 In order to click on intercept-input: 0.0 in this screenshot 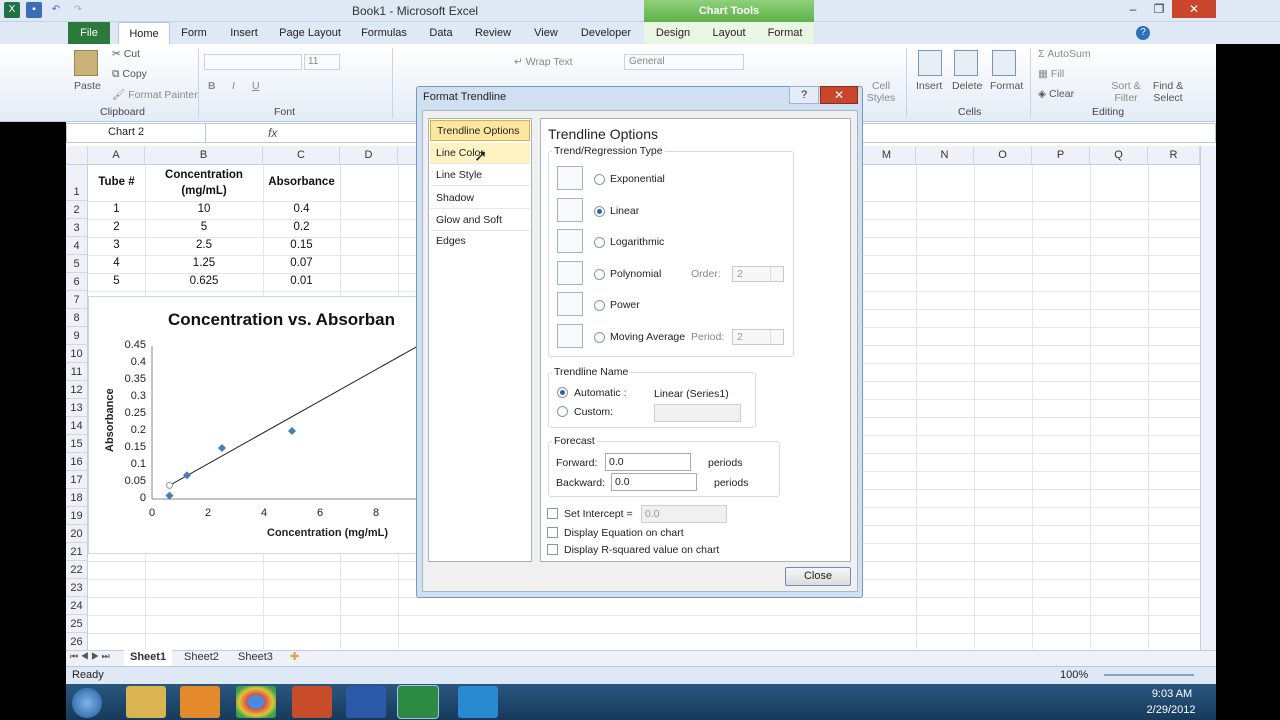, I will do `click(684, 514)`.